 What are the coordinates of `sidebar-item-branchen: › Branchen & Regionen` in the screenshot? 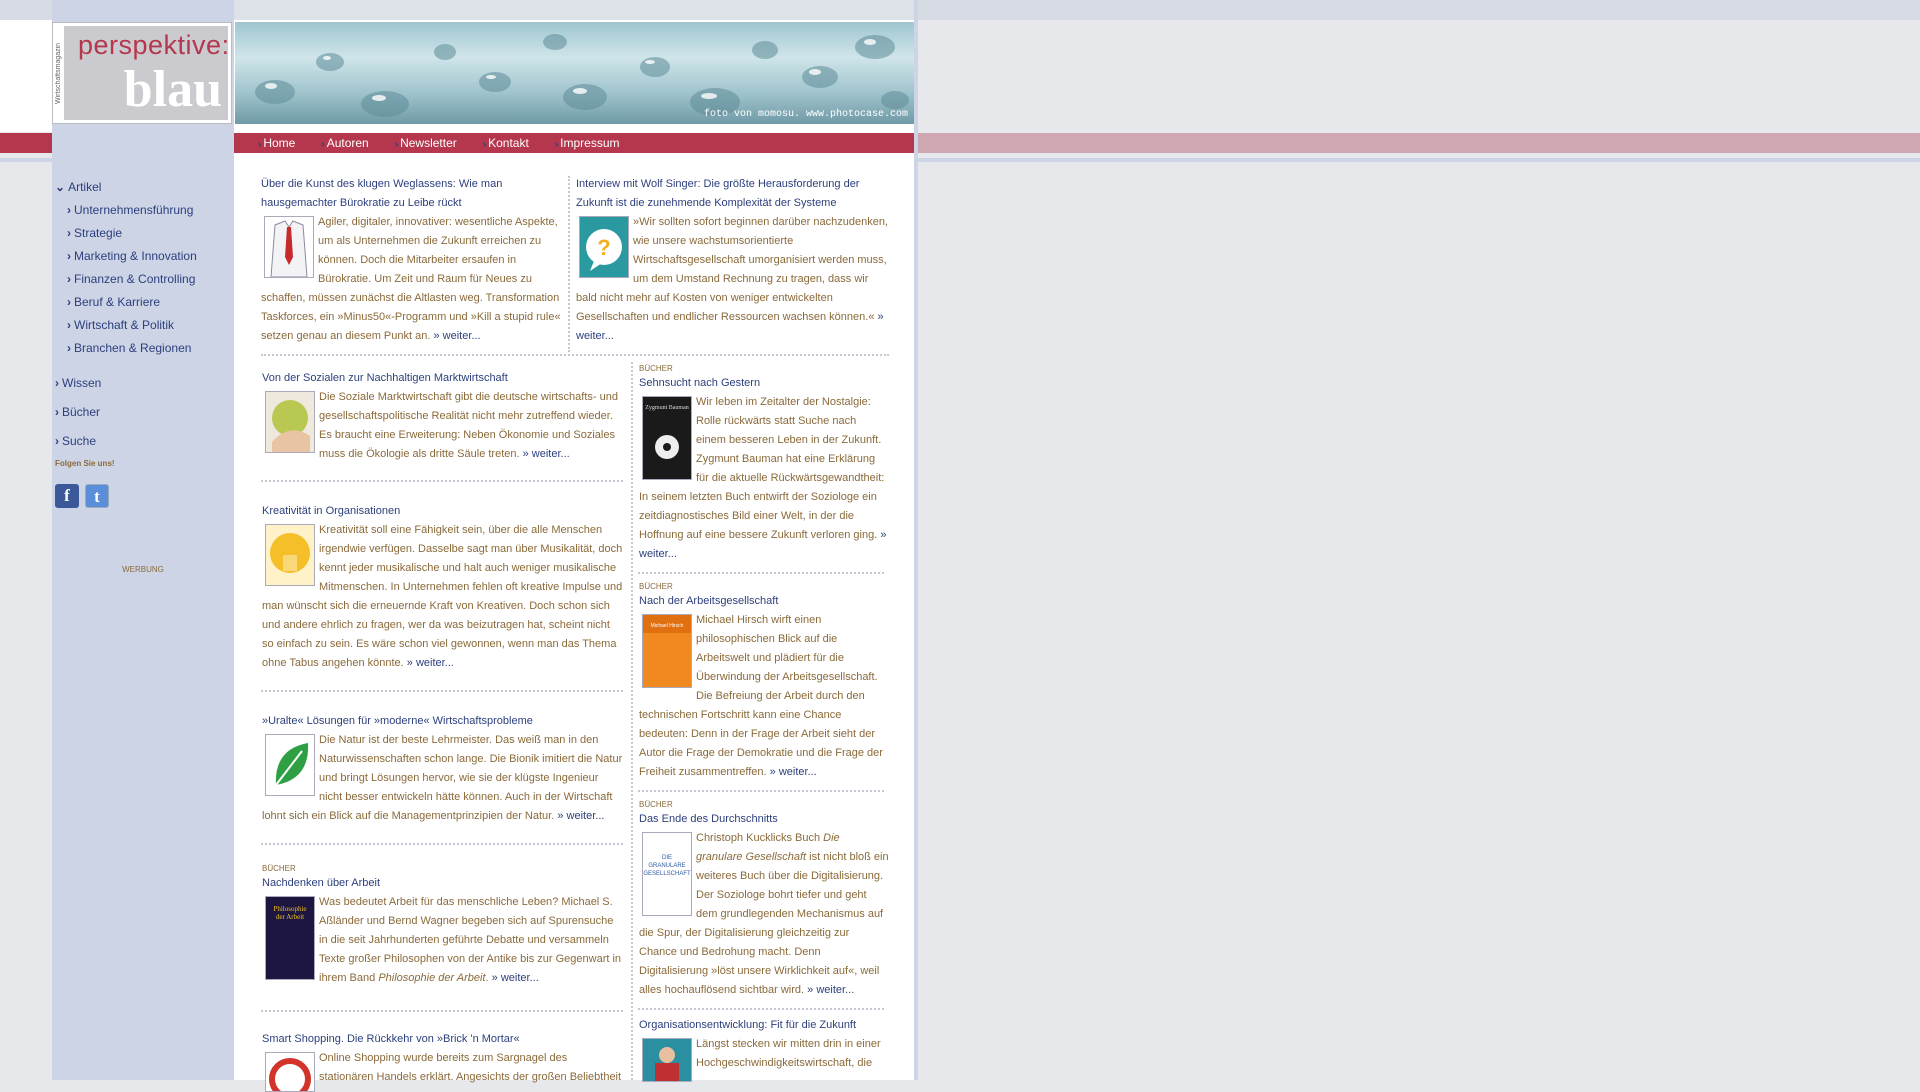 It's located at (145, 358).